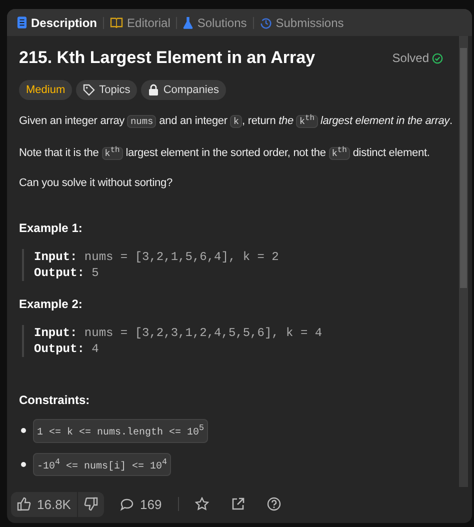  I want to click on share-icon, so click(237, 504).